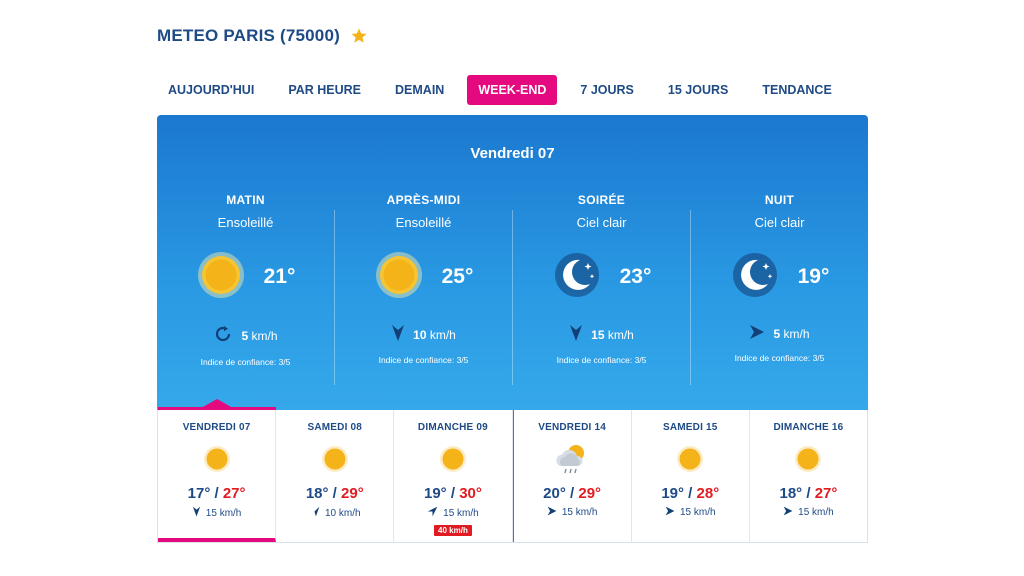 The height and width of the screenshot is (576, 1024). Describe the element at coordinates (690, 493) in the screenshot. I see `day-temperatures: 19° / 28°` at that location.